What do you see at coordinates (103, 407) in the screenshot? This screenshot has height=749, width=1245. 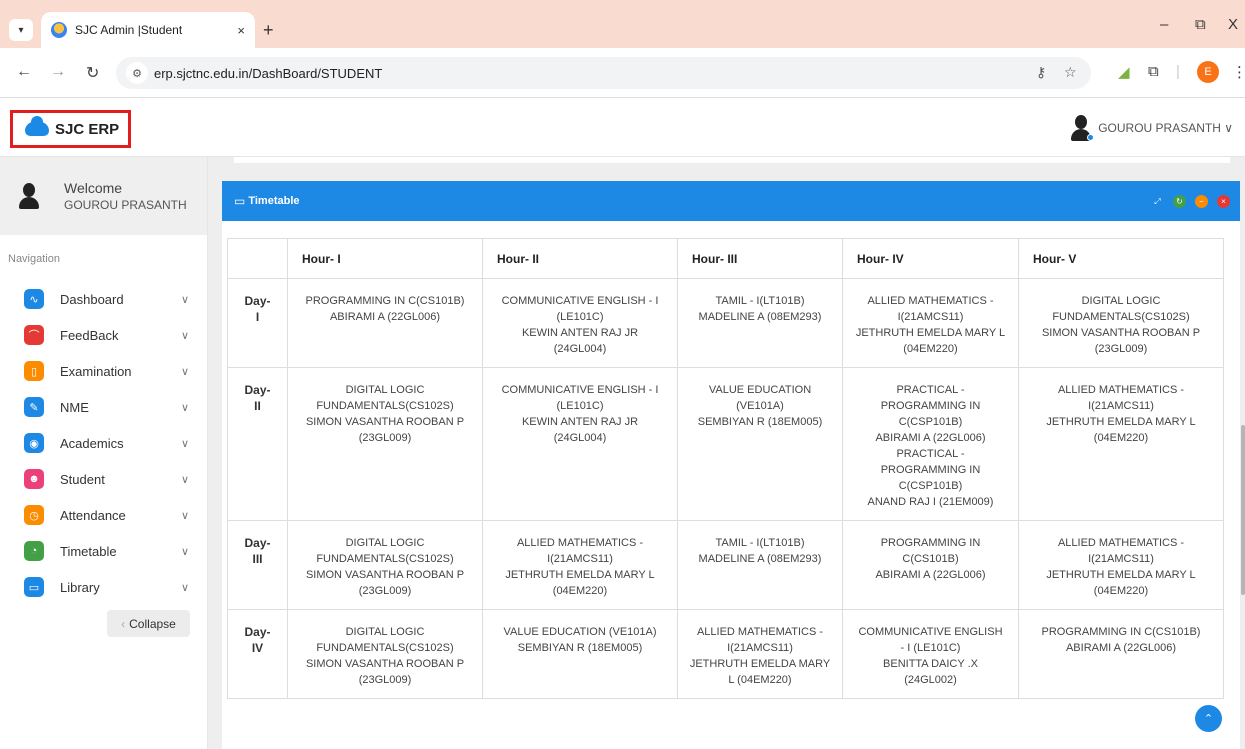 I see `sidebar-item-nme: ✎ NME ∨` at bounding box center [103, 407].